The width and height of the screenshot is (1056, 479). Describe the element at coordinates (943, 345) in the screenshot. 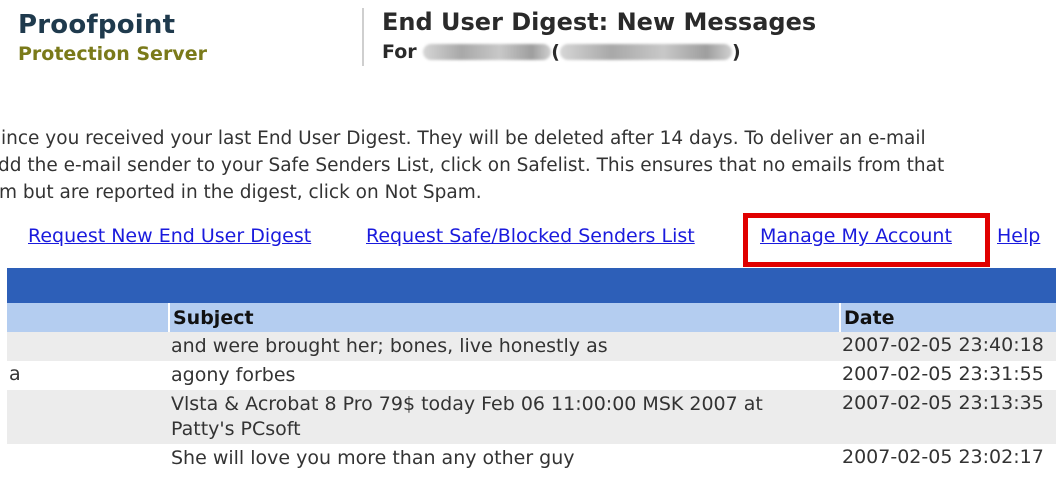

I see `date-cell: 2007-02-05 23:40:18` at that location.